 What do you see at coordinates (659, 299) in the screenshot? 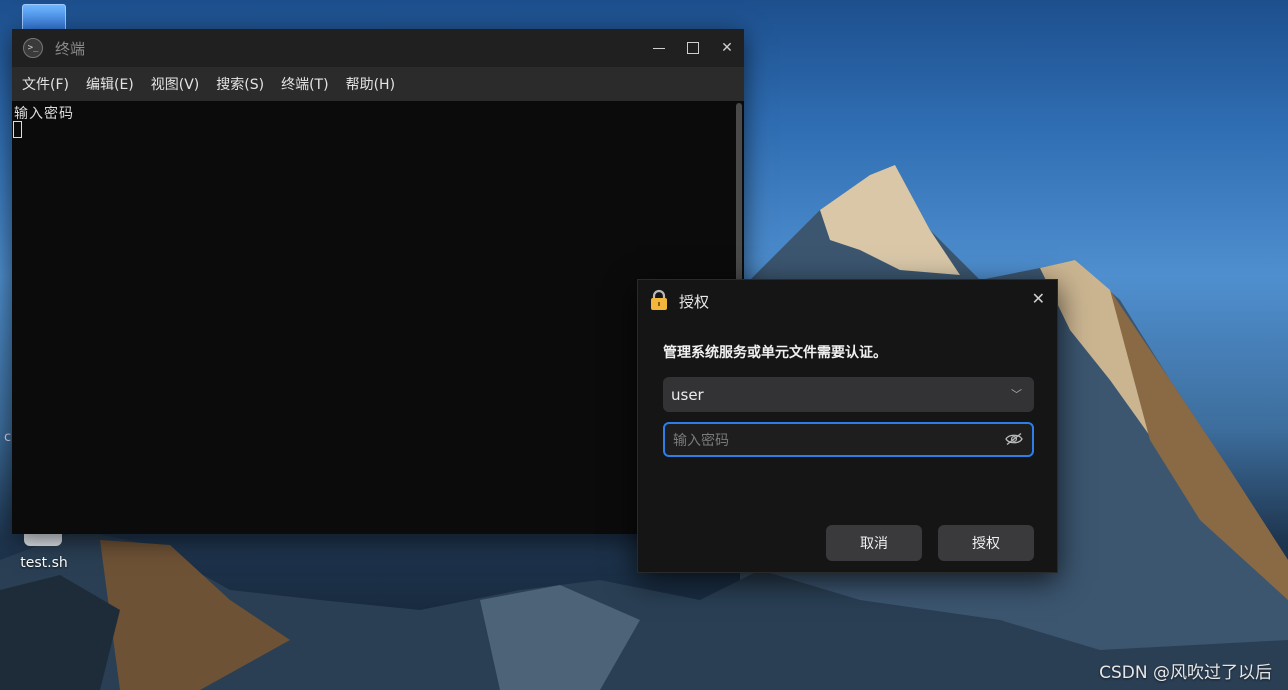
I see `lock-icon` at bounding box center [659, 299].